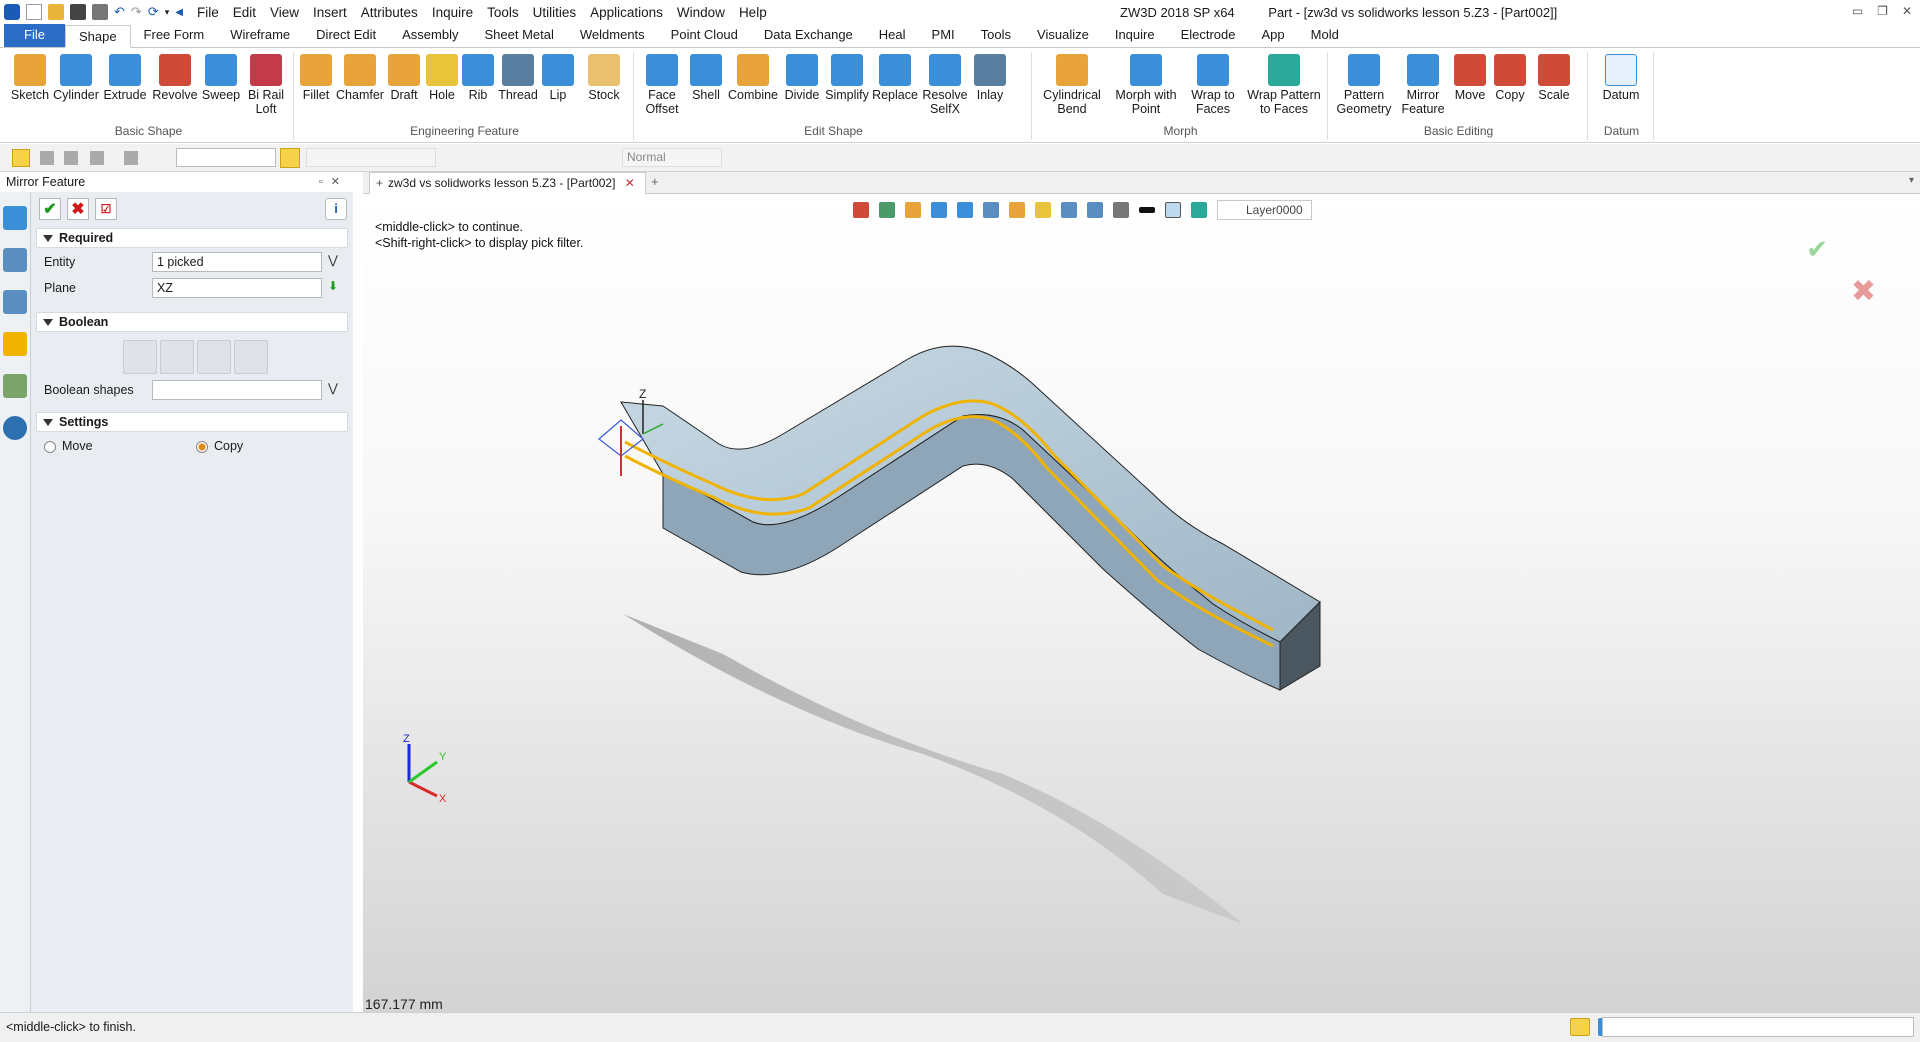 The width and height of the screenshot is (1920, 1042). What do you see at coordinates (802, 78) in the screenshot?
I see `divide-button: Divide` at bounding box center [802, 78].